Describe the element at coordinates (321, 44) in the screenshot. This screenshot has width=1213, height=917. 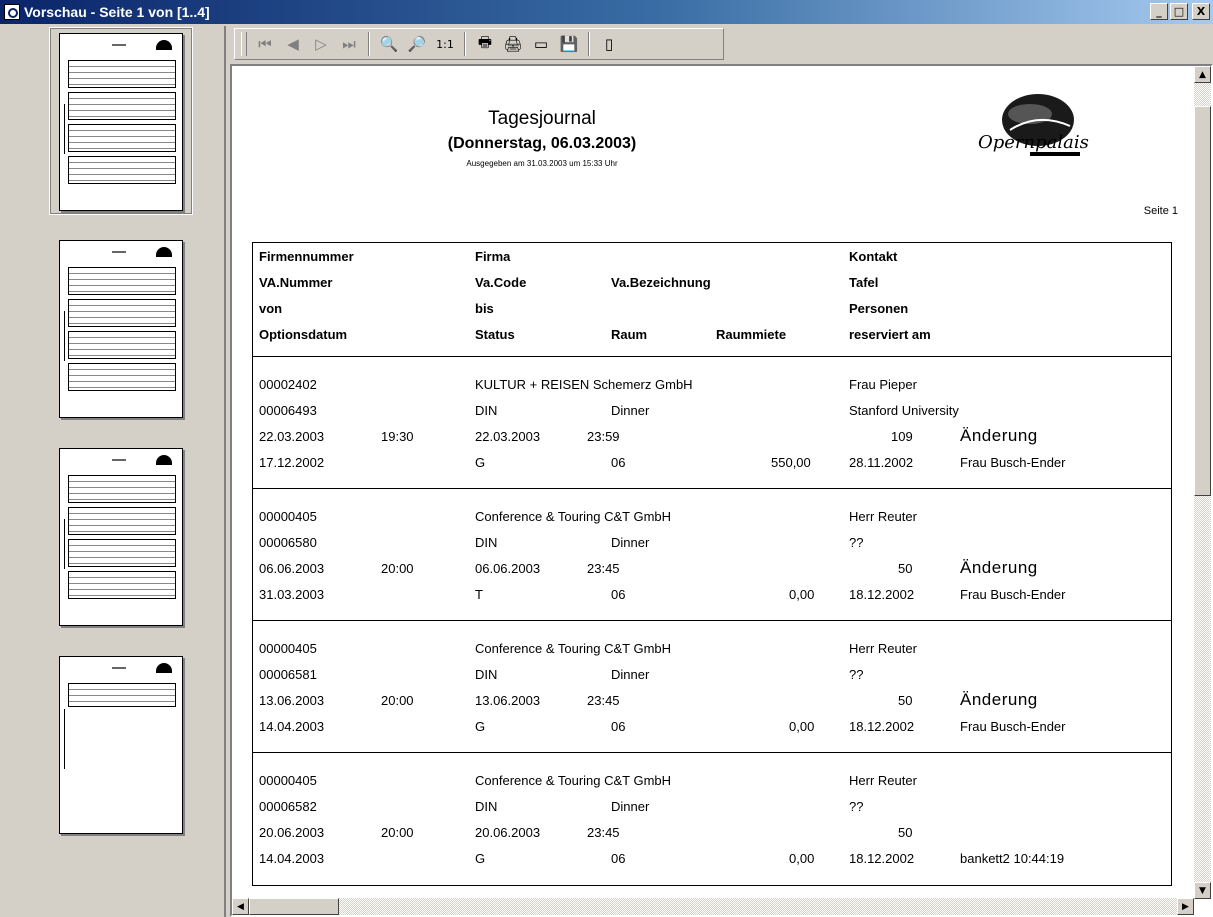
I see `next-page-icon: ▷` at that location.